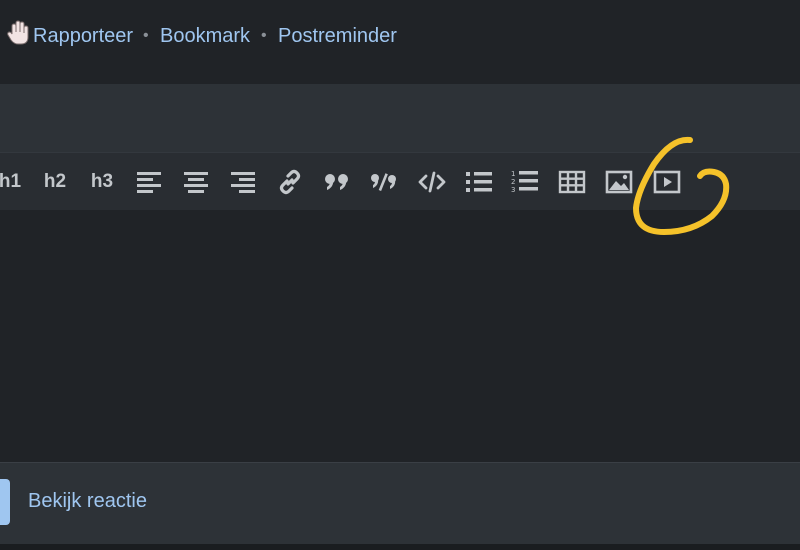 The image size is (800, 550). I want to click on post-reminder-link: Postreminder, so click(337, 36).